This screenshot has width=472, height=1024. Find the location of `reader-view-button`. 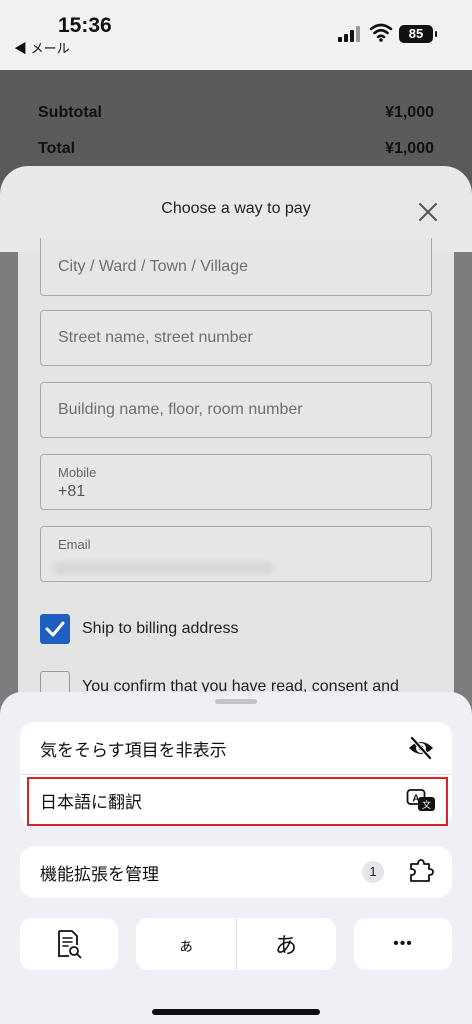

reader-view-button is located at coordinates (69, 944).